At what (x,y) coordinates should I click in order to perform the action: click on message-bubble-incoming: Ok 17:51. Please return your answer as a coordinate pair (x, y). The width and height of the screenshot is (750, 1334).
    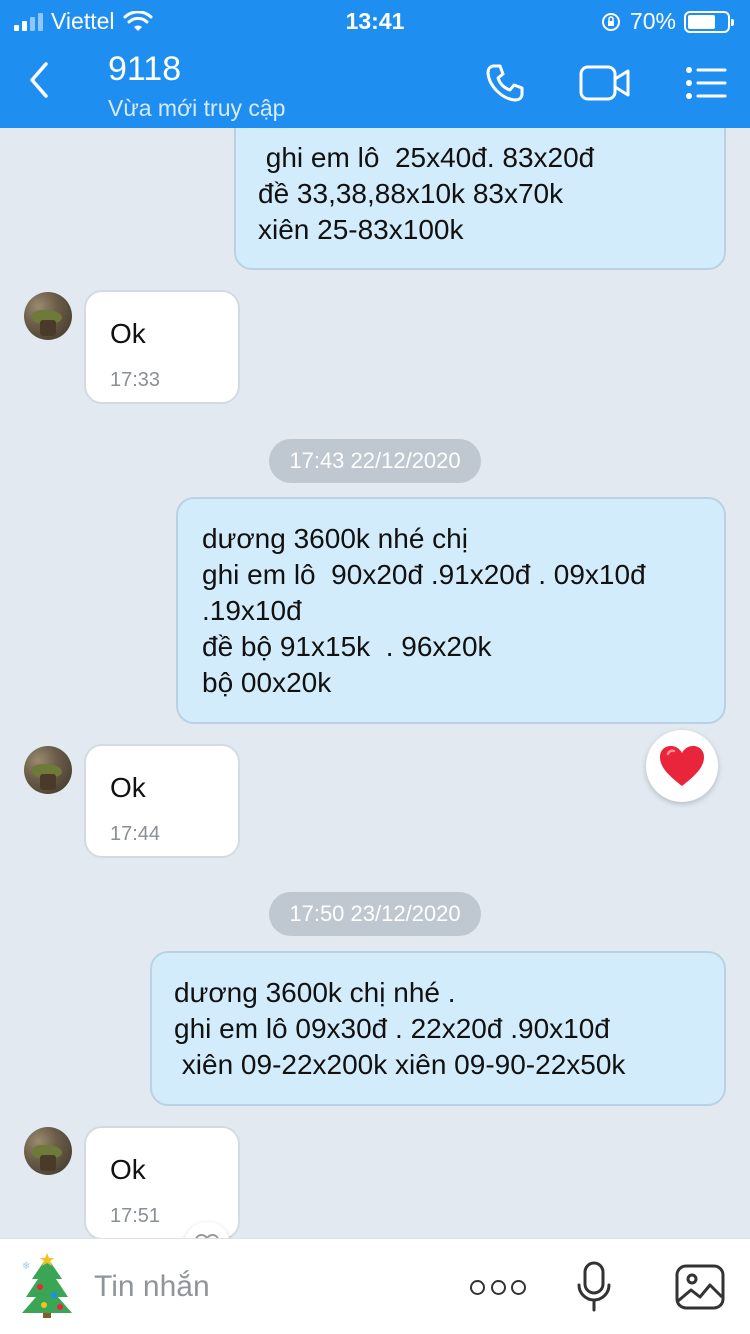
    Looking at the image, I should click on (162, 1182).